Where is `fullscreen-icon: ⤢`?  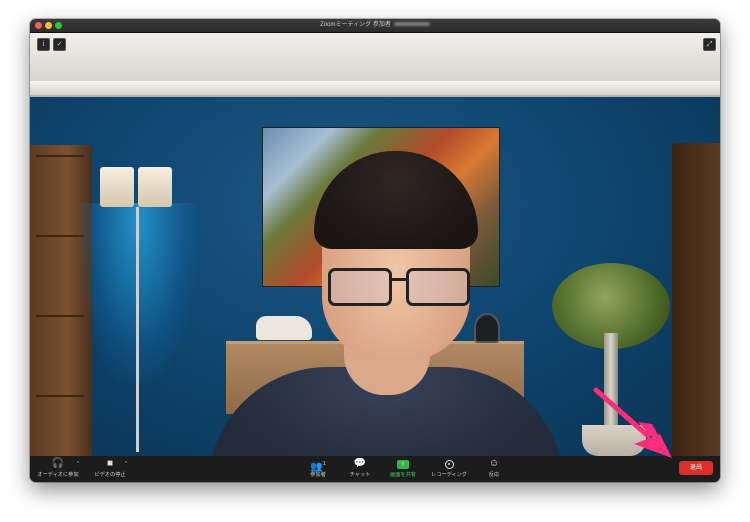 fullscreen-icon: ⤢ is located at coordinates (709, 44).